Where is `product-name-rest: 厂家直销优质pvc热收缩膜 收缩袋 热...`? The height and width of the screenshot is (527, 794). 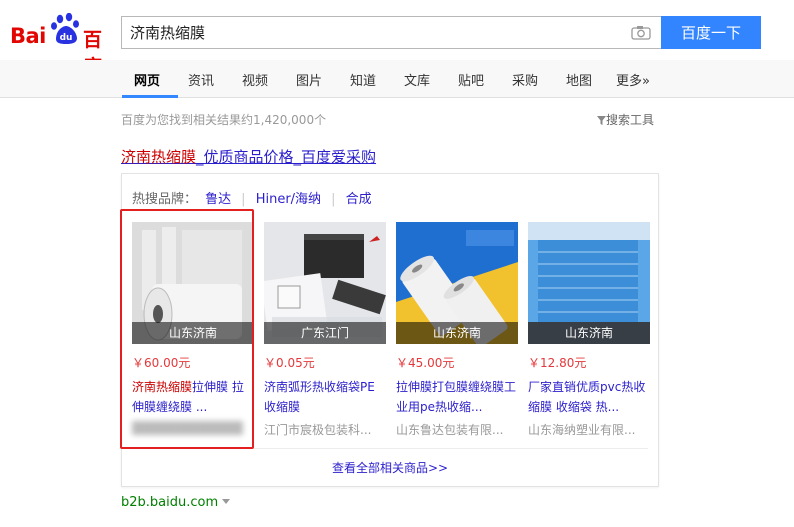
product-name-rest: 厂家直销优质pvc热收缩膜 收缩袋 热... is located at coordinates (587, 397).